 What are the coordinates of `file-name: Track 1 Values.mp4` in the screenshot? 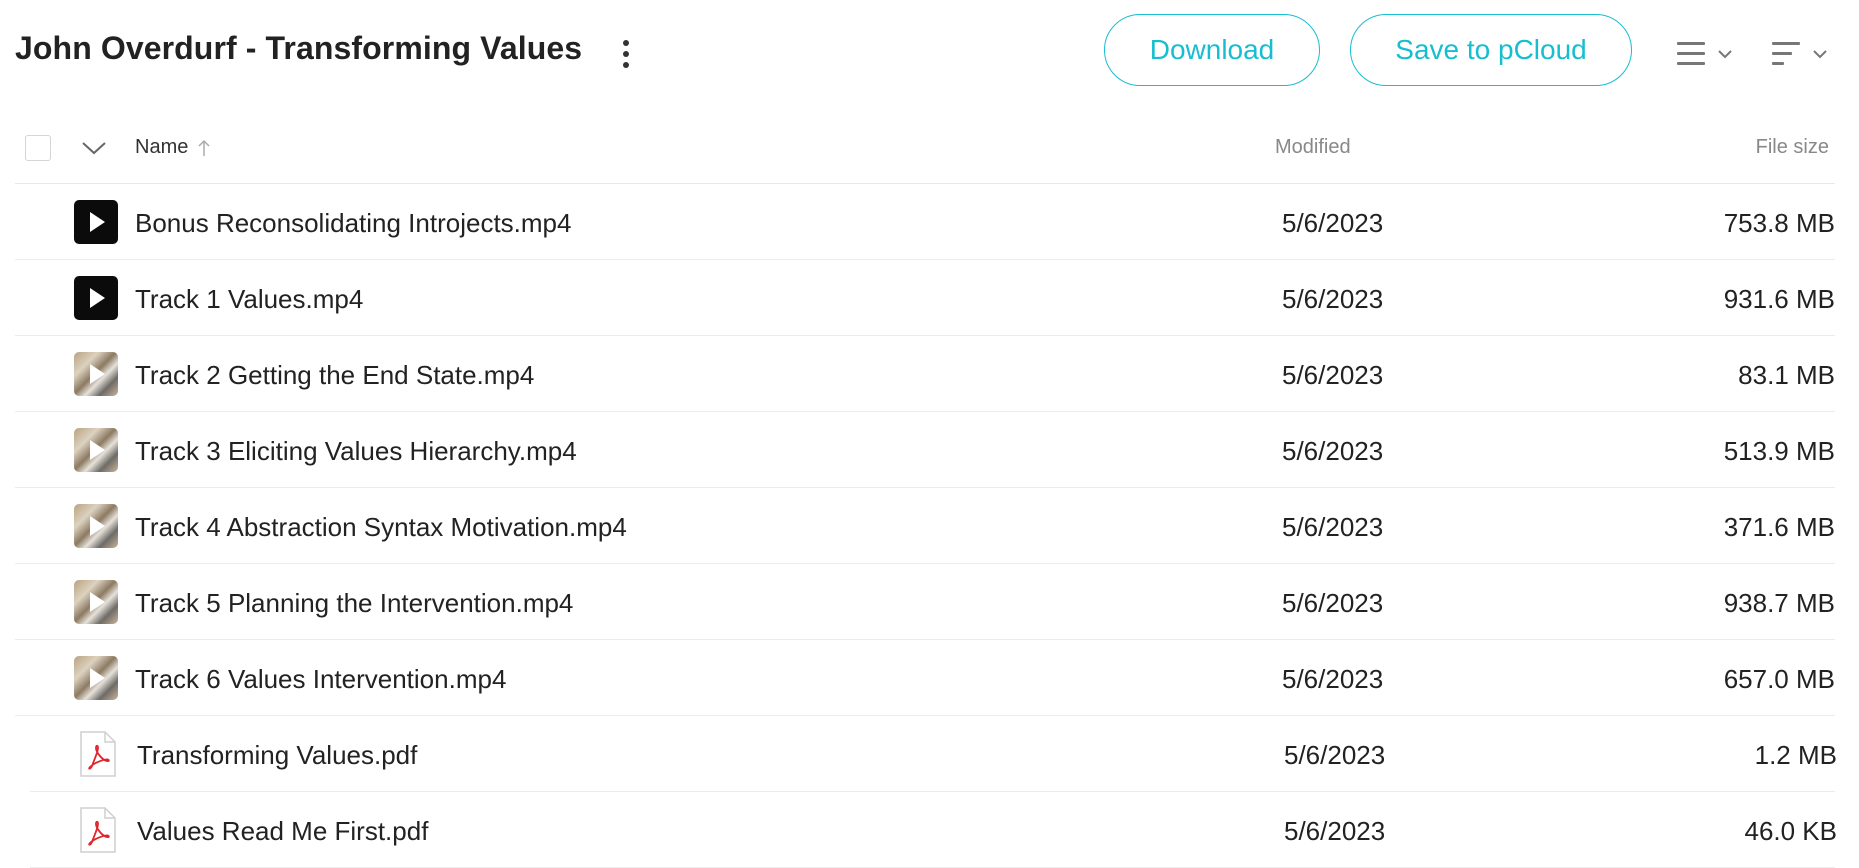 It's located at (249, 299).